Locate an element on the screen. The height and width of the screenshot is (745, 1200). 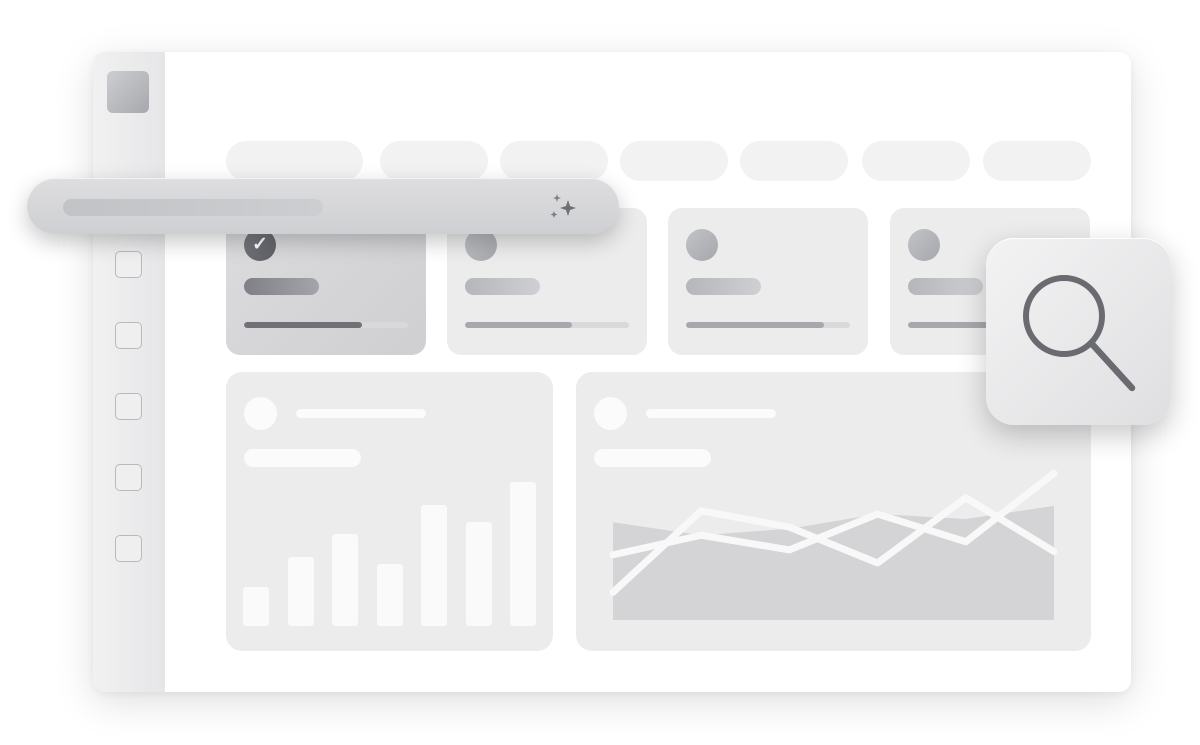
bar-chart-panel is located at coordinates (389, 511).